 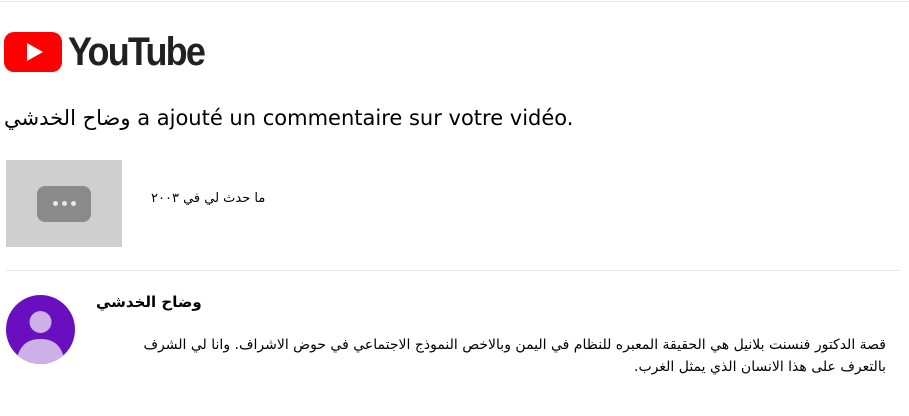 What do you see at coordinates (453, 270) in the screenshot?
I see `section-divider` at bounding box center [453, 270].